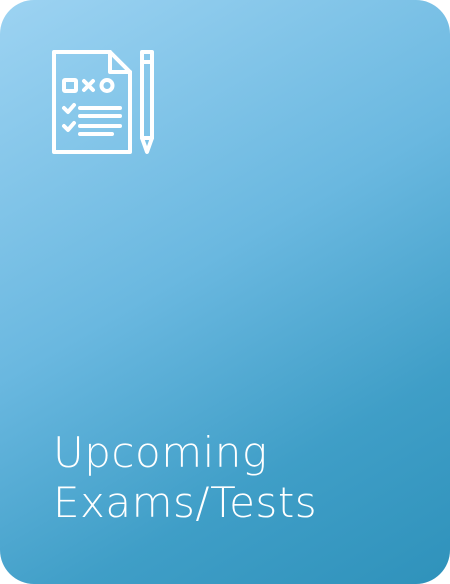 This screenshot has height=584, width=450. I want to click on card-title: Upcoming Exams/Tests, so click(243, 478).